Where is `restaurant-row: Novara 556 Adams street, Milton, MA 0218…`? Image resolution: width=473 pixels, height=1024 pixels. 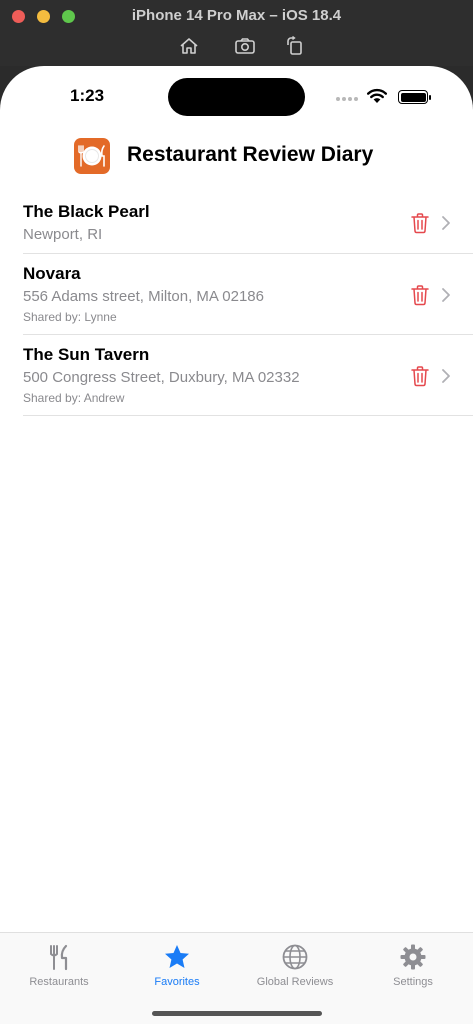
restaurant-row: Novara 556 Adams street, Milton, MA 0218… is located at coordinates (248, 294).